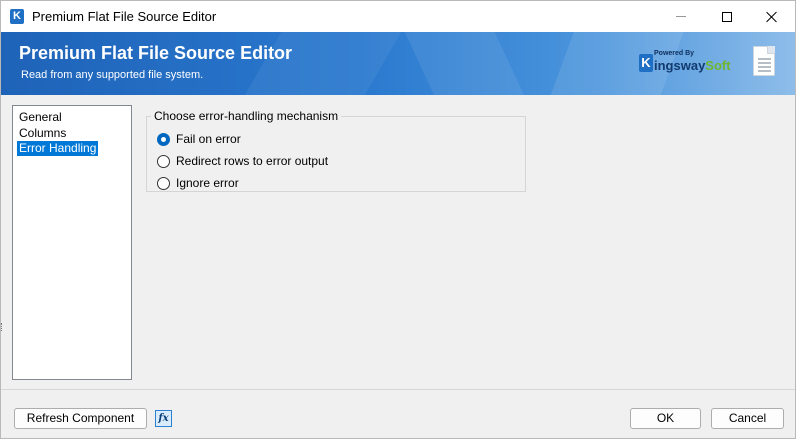 The image size is (796, 439). I want to click on resize-grip, so click(2, 327).